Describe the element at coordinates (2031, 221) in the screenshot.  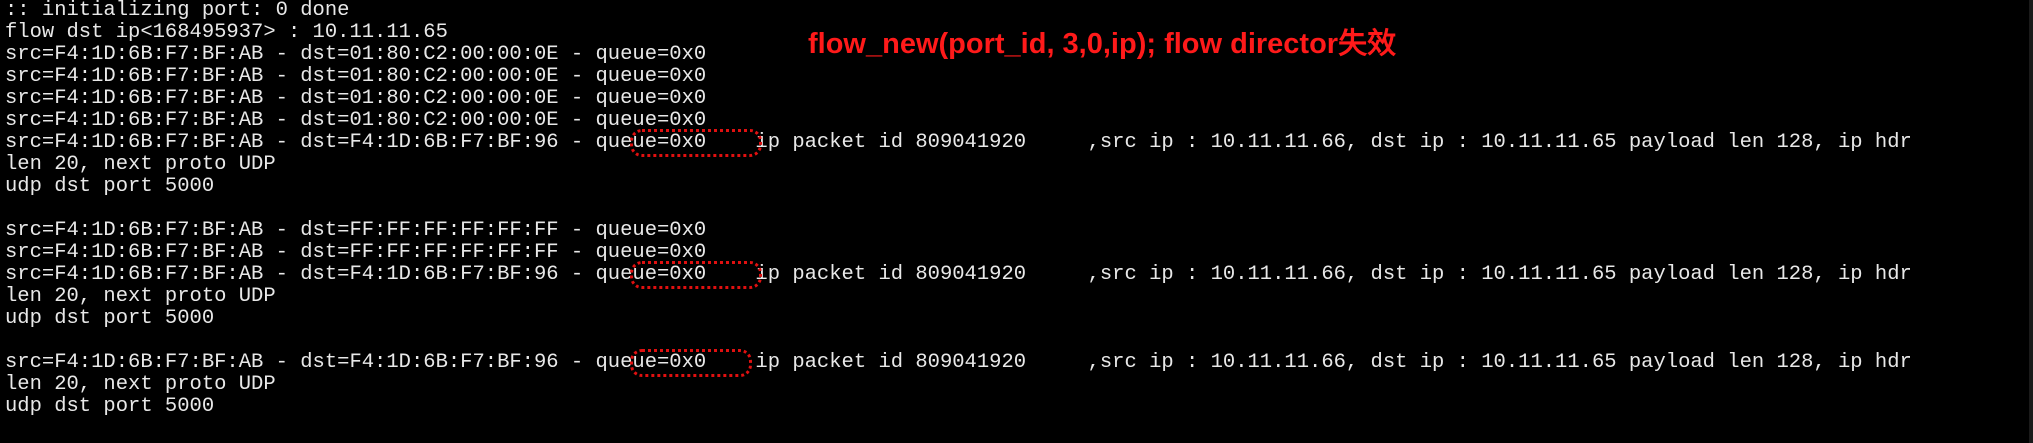
I see `window-edge` at that location.